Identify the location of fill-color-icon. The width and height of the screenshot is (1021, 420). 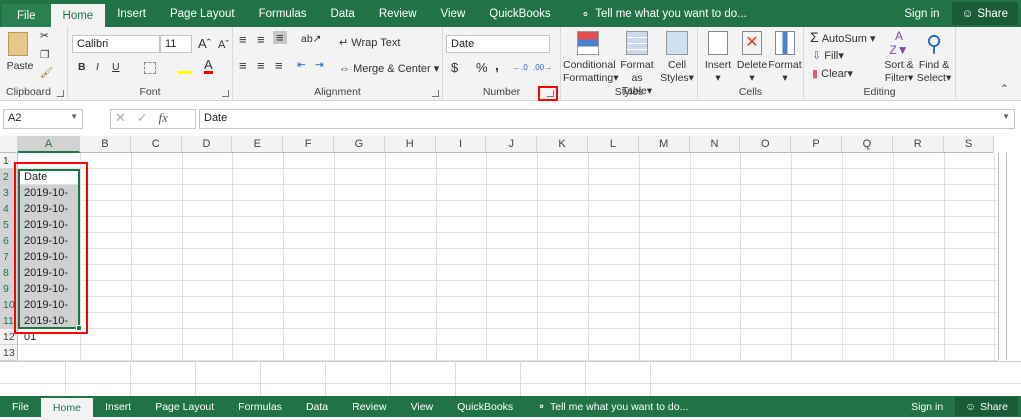
(185, 68).